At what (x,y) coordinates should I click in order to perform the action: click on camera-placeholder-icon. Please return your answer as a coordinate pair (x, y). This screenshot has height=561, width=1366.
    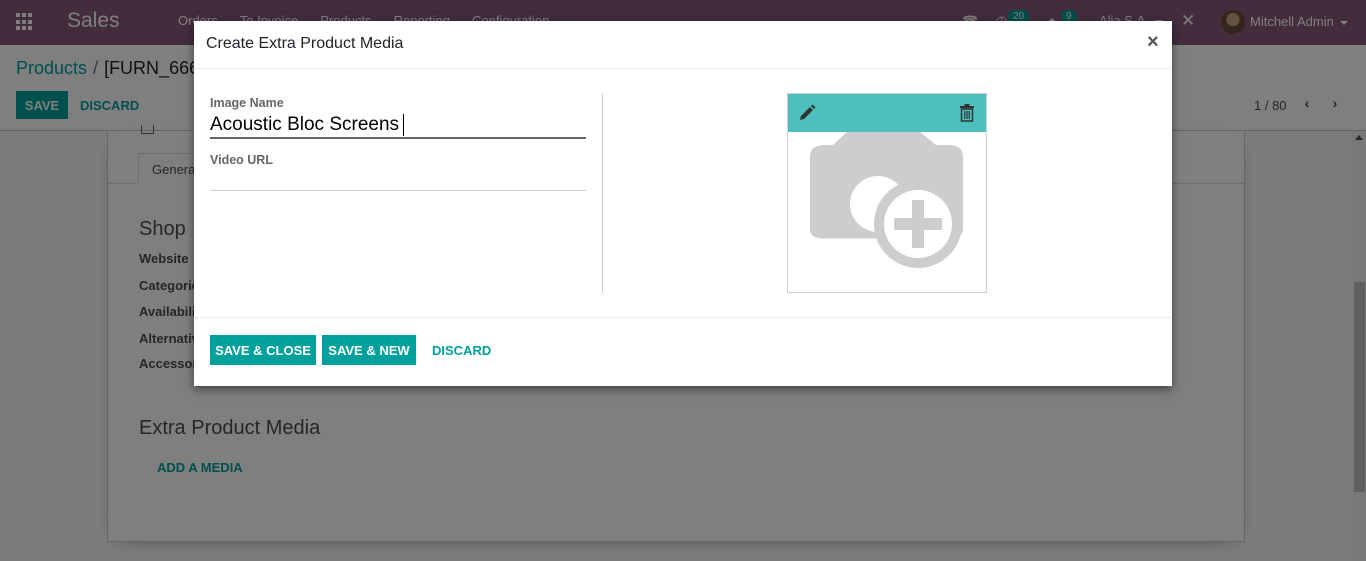
    Looking at the image, I should click on (886, 197).